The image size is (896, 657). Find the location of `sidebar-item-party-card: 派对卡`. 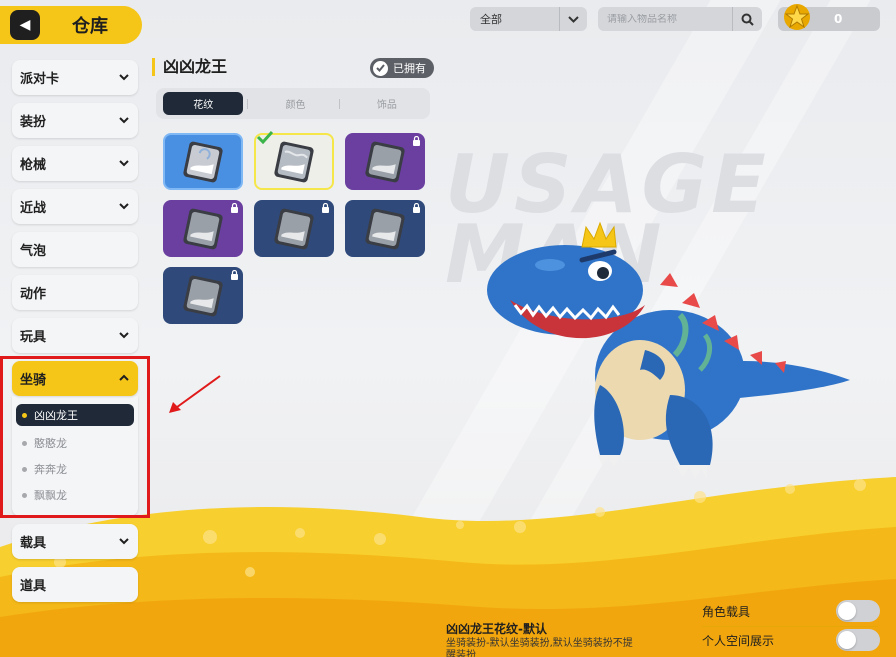

sidebar-item-party-card: 派对卡 is located at coordinates (75, 77).